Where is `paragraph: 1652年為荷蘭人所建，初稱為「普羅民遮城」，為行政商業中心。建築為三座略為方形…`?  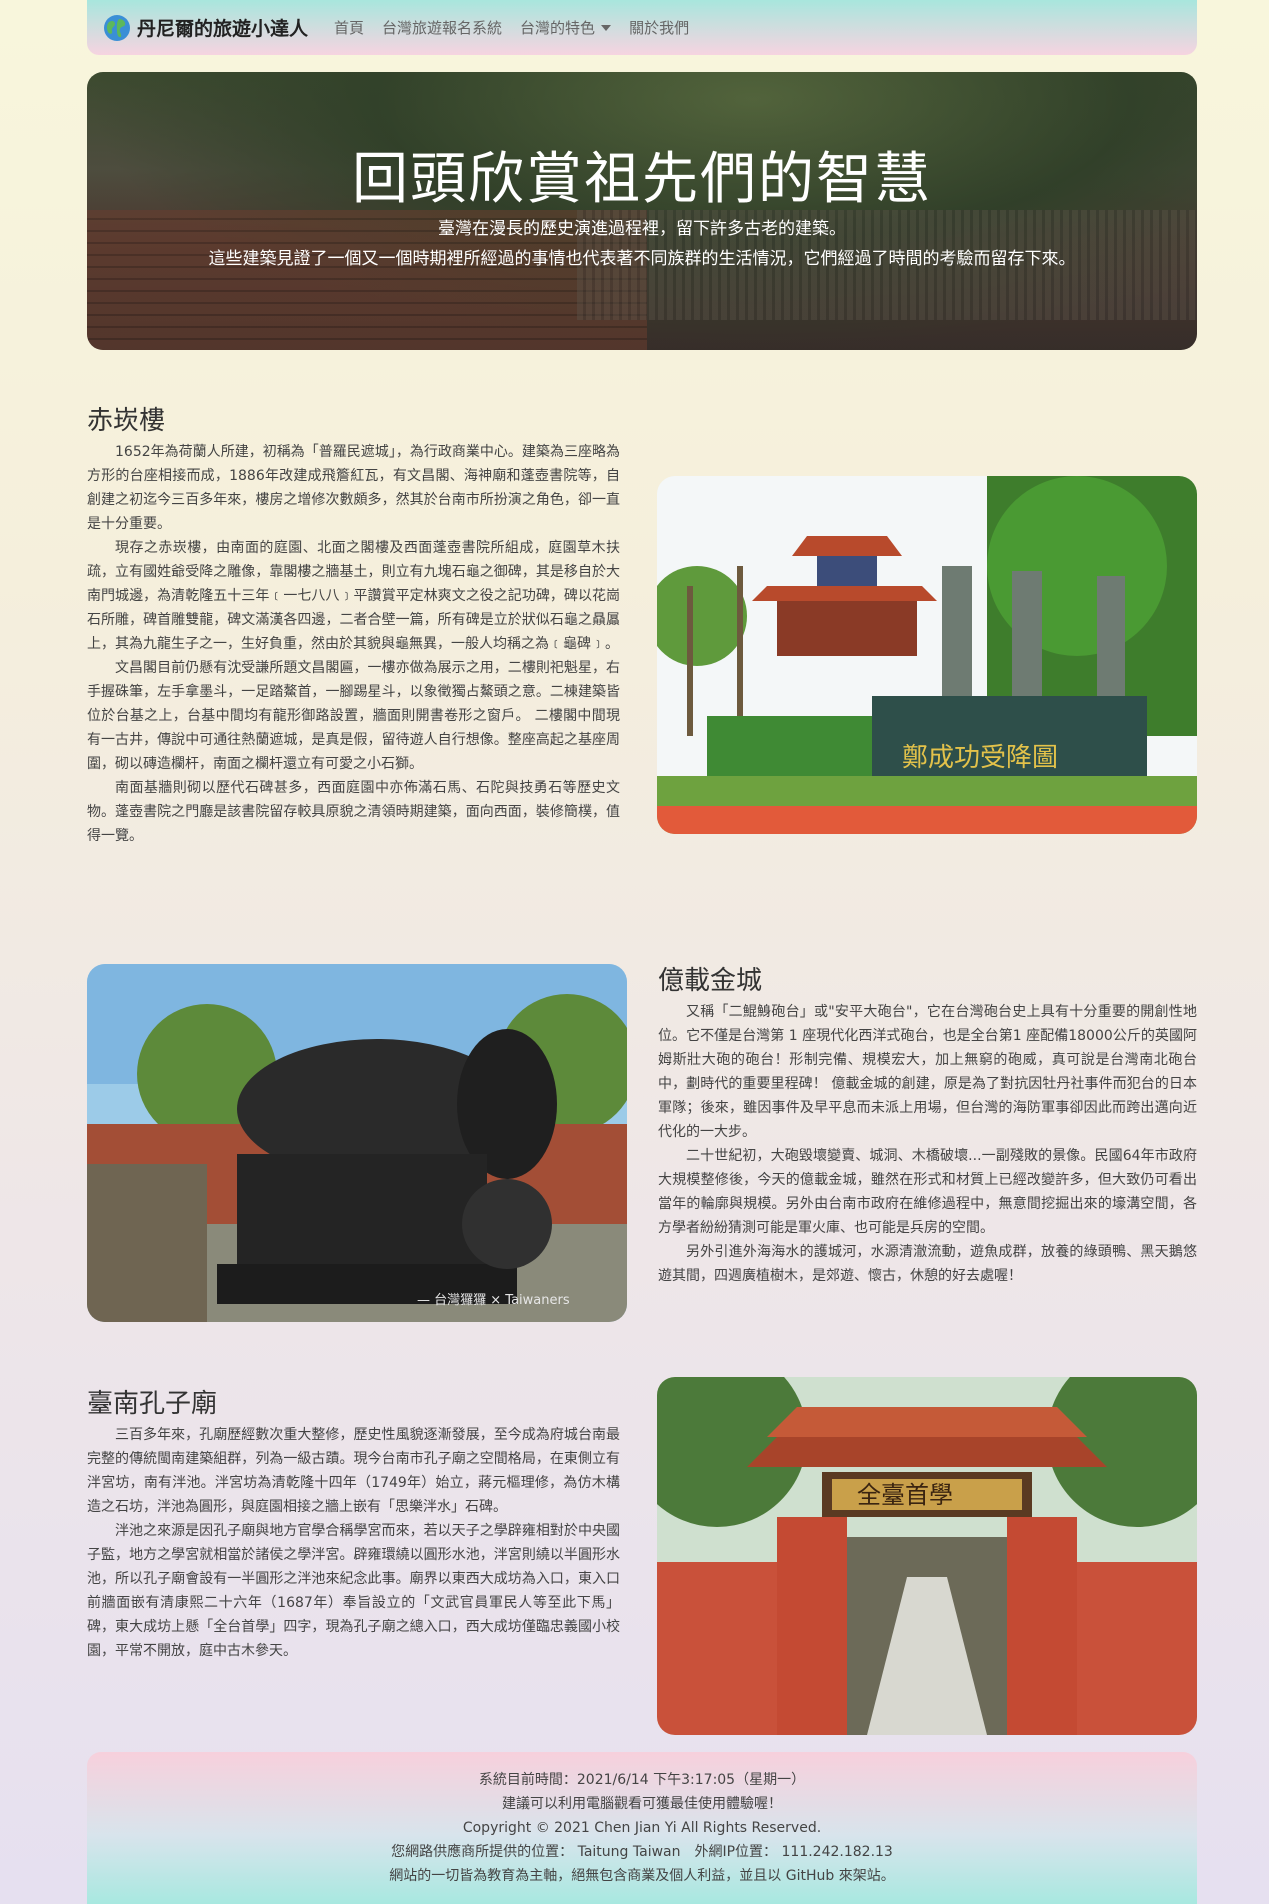 paragraph: 1652年為荷蘭人所建，初稱為「普羅民遮城」，為行政商業中心。建築為三座略為方形… is located at coordinates (353, 488).